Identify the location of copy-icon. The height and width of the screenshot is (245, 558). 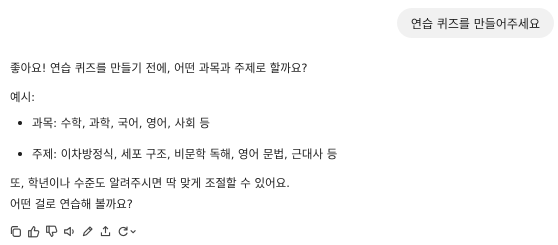
(15, 231).